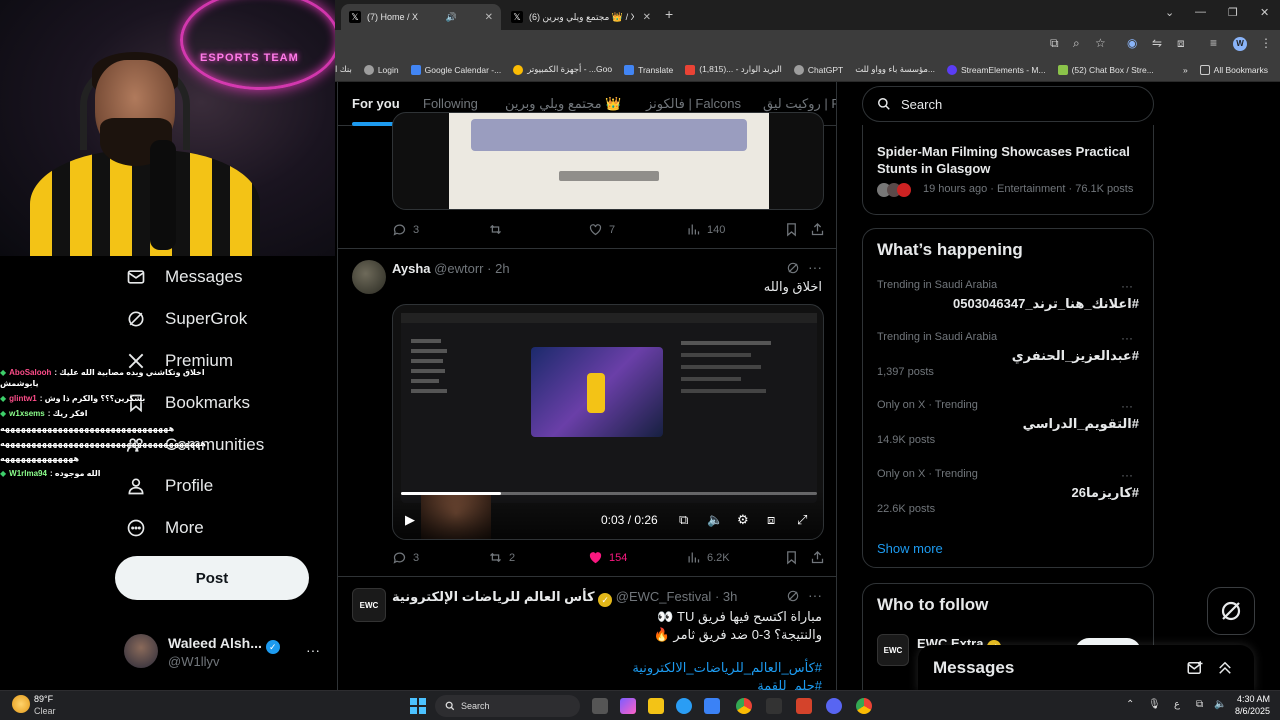 The image size is (1280, 720). I want to click on profile-avatar: W, so click(1240, 44).